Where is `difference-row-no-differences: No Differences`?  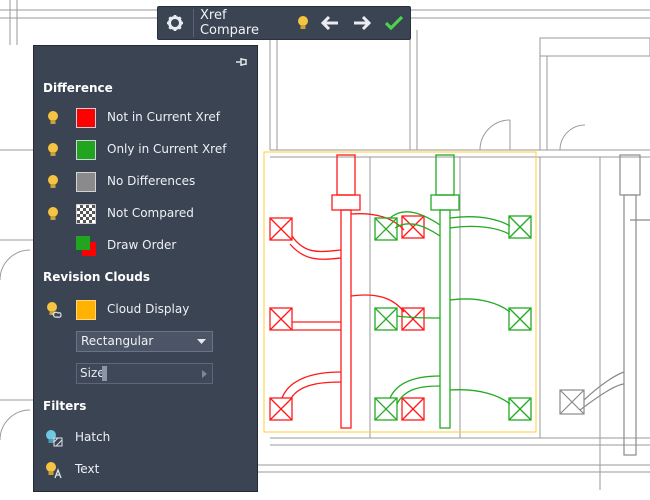 difference-row-no-differences: No Differences is located at coordinates (146, 182).